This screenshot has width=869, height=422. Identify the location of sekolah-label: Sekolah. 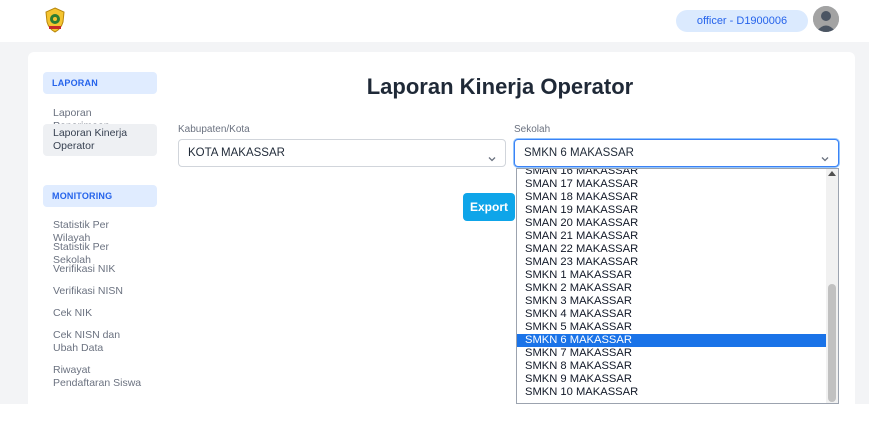
(532, 129).